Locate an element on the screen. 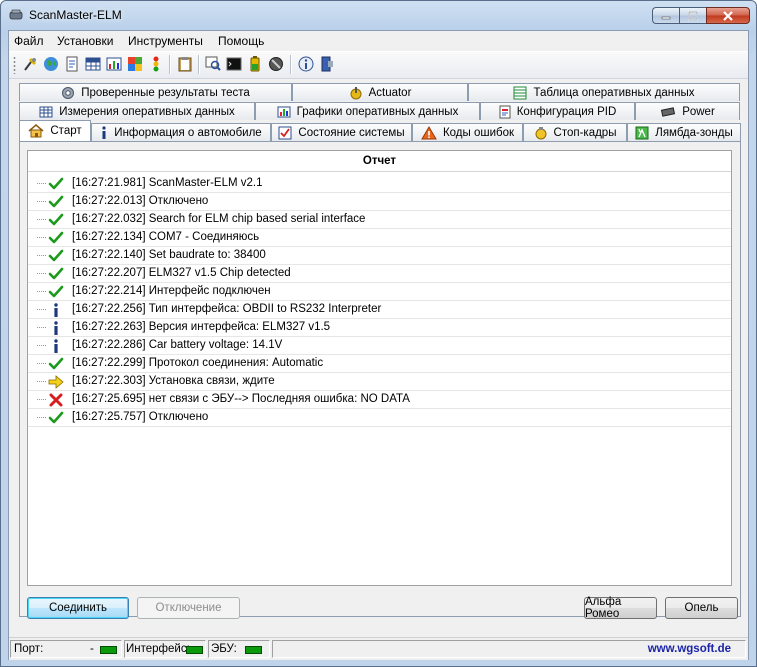 This screenshot has width=757, height=667. connect-icon is located at coordinates (30, 64).